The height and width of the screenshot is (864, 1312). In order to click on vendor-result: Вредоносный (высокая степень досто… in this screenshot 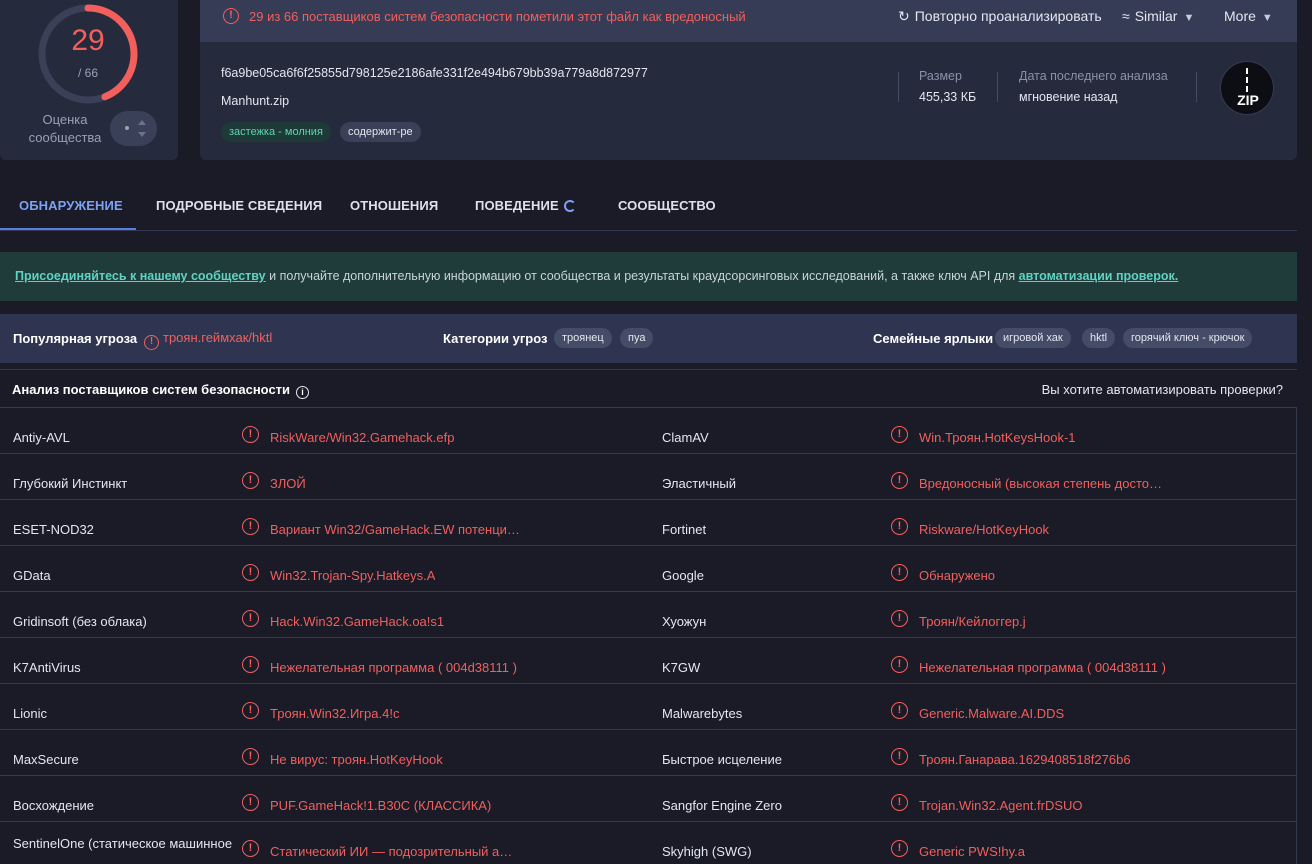, I will do `click(1040, 483)`.